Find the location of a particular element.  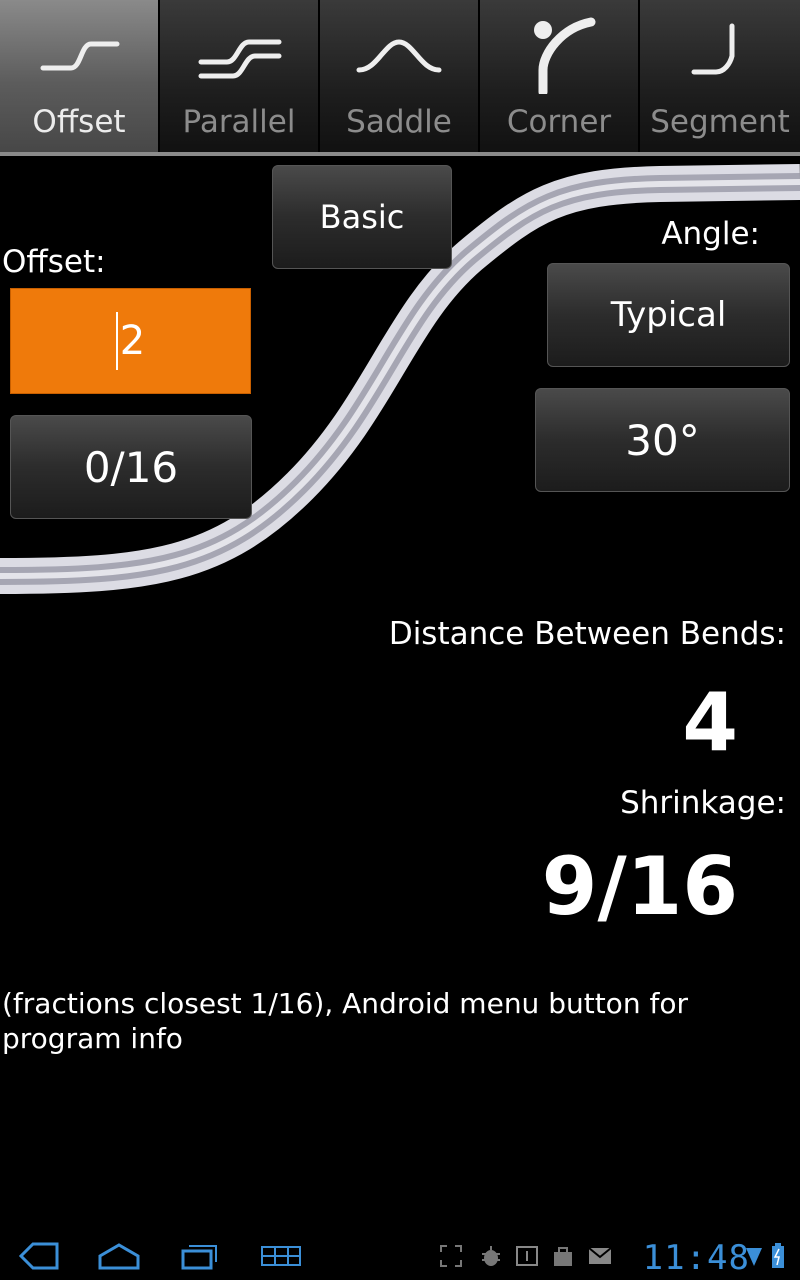

shrinkage-value: 9/16 is located at coordinates (639, 886).